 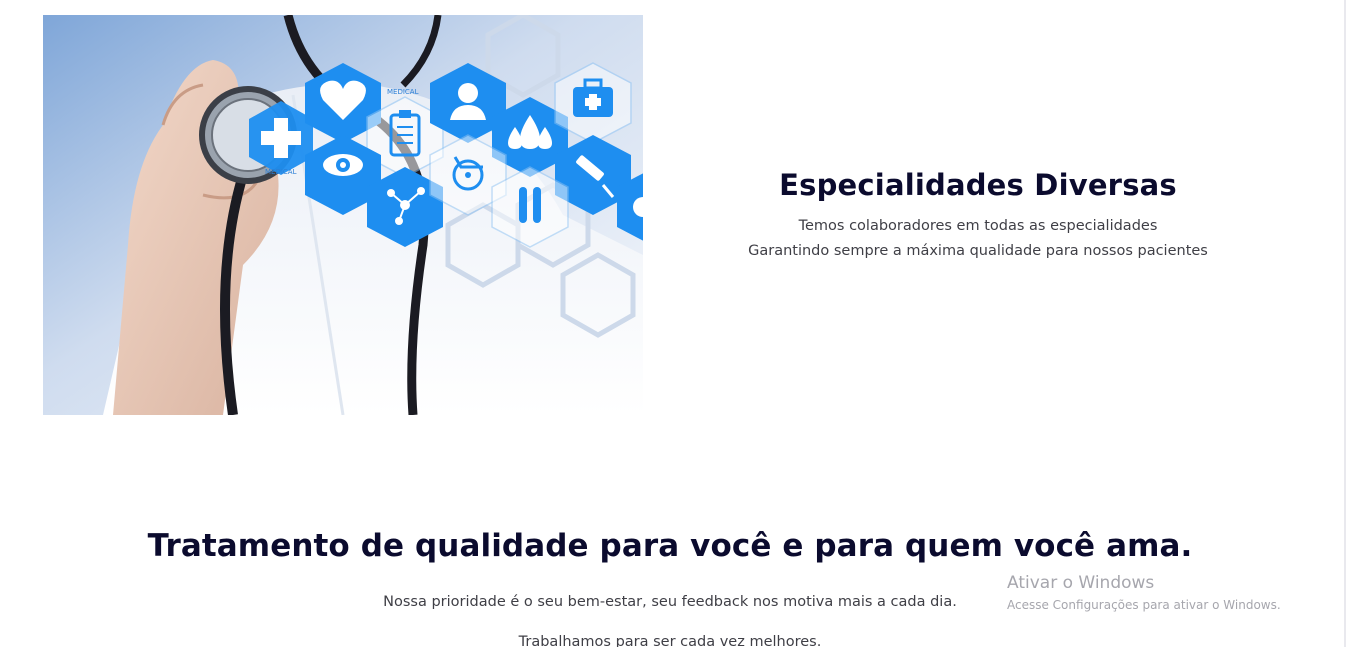 What do you see at coordinates (978, 185) in the screenshot?
I see `feature-title: Especialidades Diversas` at bounding box center [978, 185].